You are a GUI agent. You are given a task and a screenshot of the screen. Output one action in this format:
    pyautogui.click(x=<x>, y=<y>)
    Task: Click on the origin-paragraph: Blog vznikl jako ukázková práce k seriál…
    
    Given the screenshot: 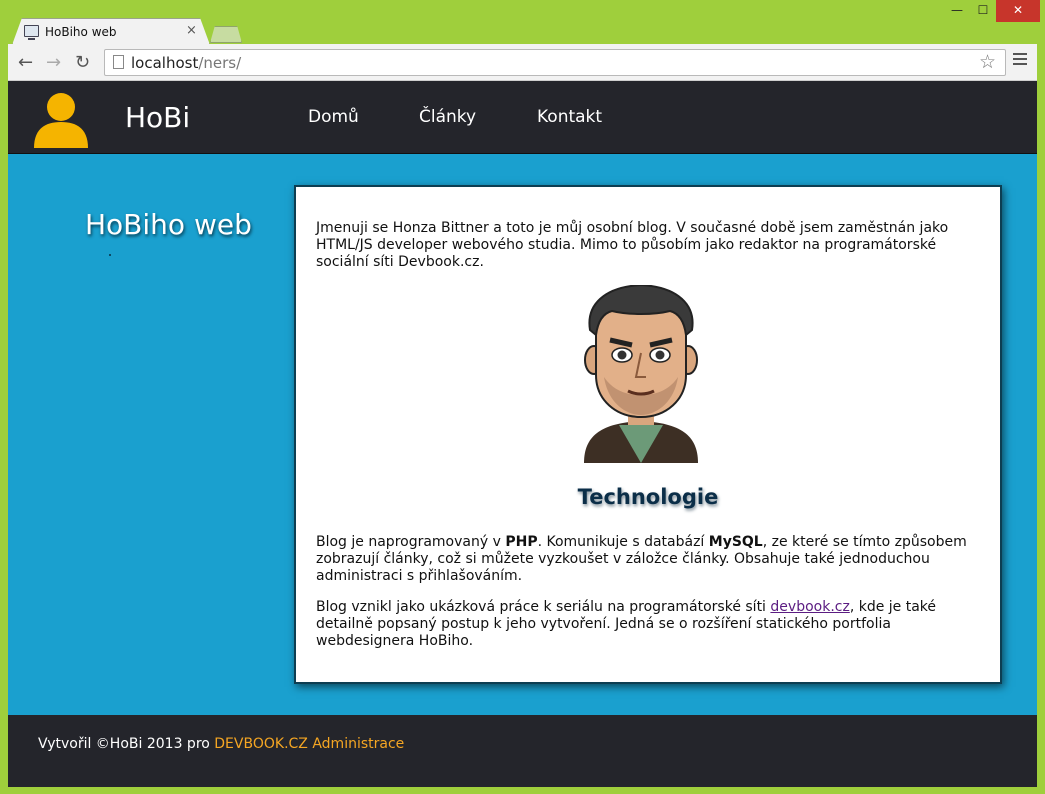 What is the action you would take?
    pyautogui.click(x=653, y=624)
    